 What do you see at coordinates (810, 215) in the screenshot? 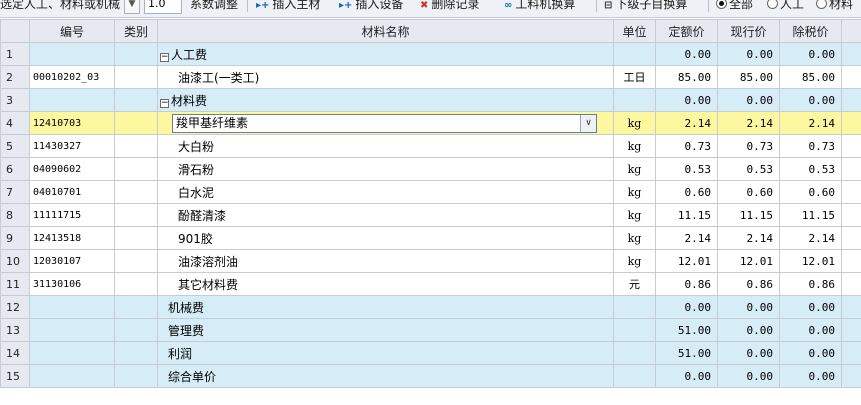
I see `pretax-price-cell: 11.15` at bounding box center [810, 215].